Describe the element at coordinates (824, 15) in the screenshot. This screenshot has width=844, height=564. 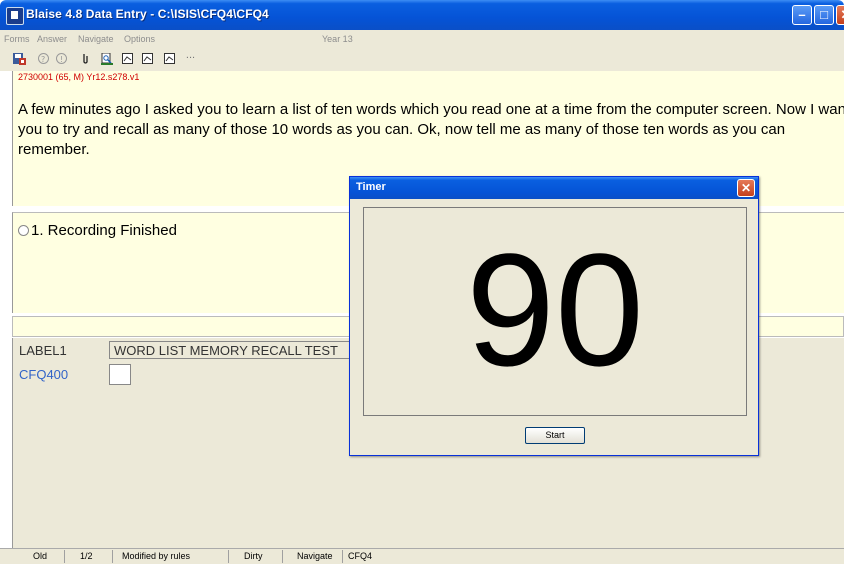
I see `maximize-button: □` at that location.